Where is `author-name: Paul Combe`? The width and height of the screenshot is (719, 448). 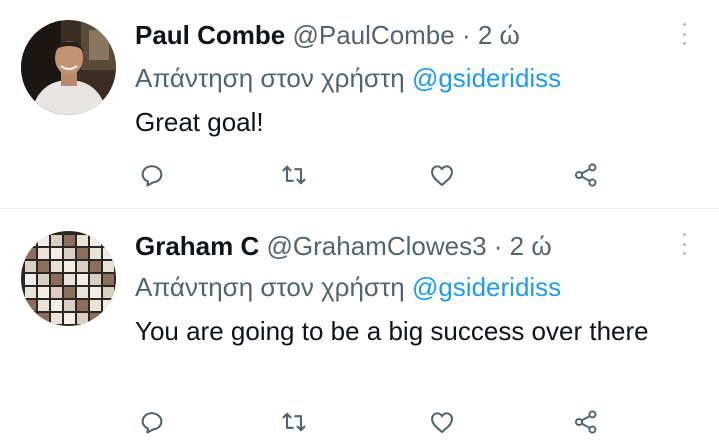
author-name: Paul Combe is located at coordinates (210, 35).